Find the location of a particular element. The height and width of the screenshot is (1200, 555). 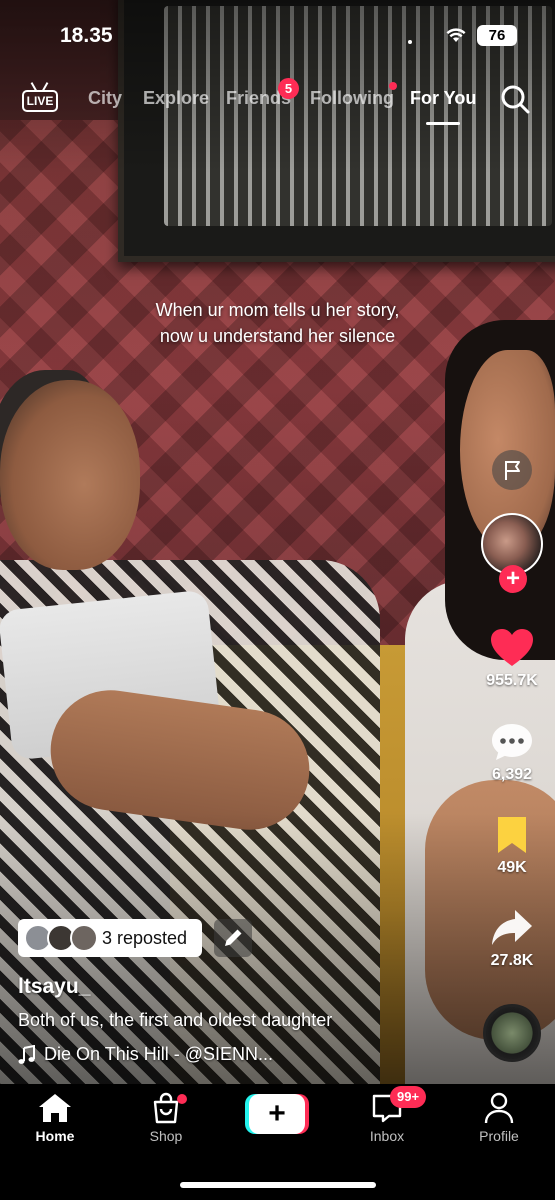

music-disc is located at coordinates (512, 1033).